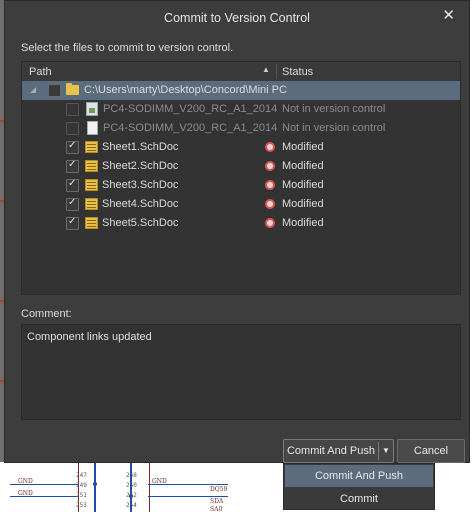 This screenshot has width=474, height=513. What do you see at coordinates (33, 89) in the screenshot?
I see `collapse-icon: ◢` at bounding box center [33, 89].